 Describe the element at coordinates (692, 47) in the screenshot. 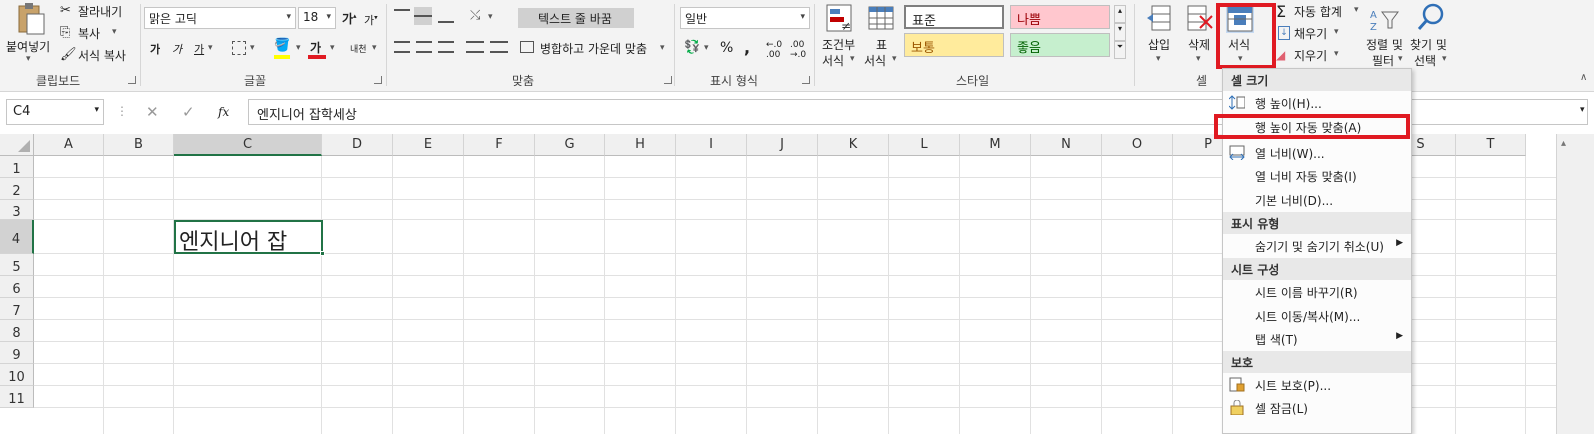

I see `accounting-format-icon: 💱` at that location.